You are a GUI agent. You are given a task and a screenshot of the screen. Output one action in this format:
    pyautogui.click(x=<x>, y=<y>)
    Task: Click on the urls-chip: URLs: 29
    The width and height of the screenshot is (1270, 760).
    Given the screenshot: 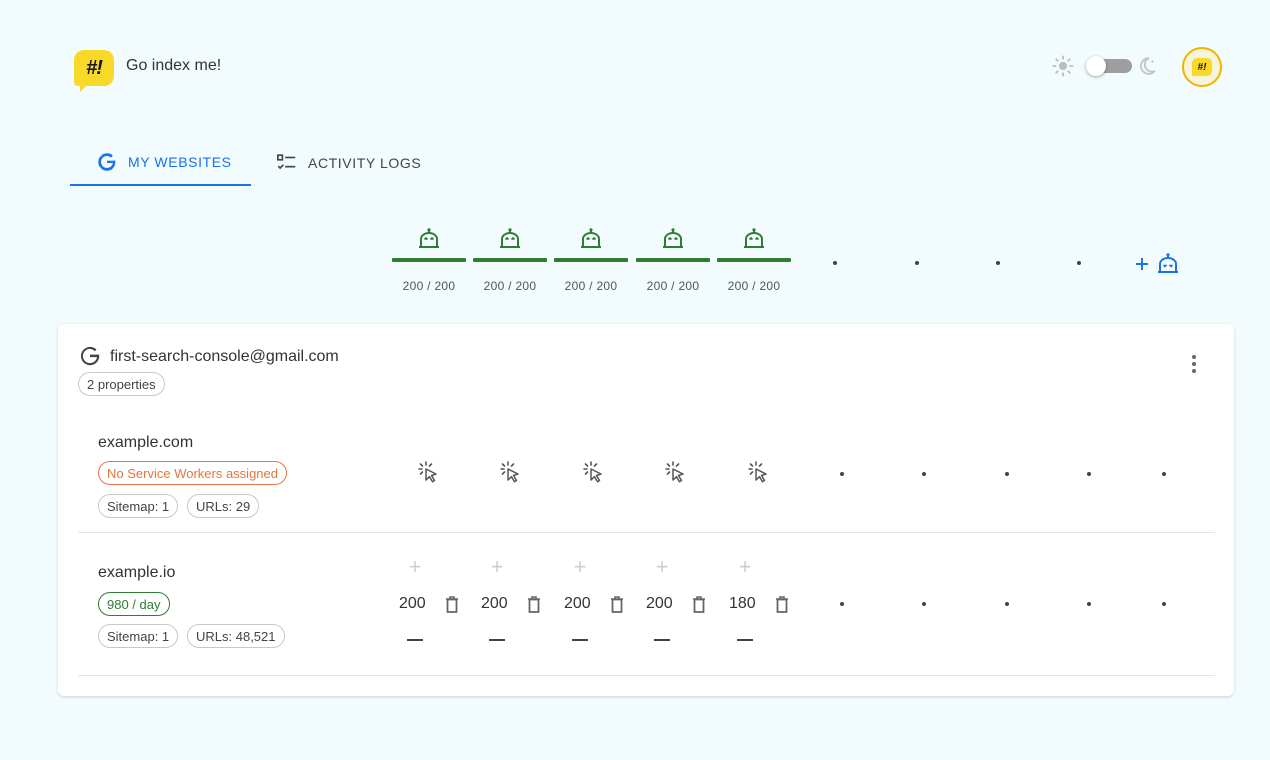 What is the action you would take?
    pyautogui.click(x=223, y=506)
    